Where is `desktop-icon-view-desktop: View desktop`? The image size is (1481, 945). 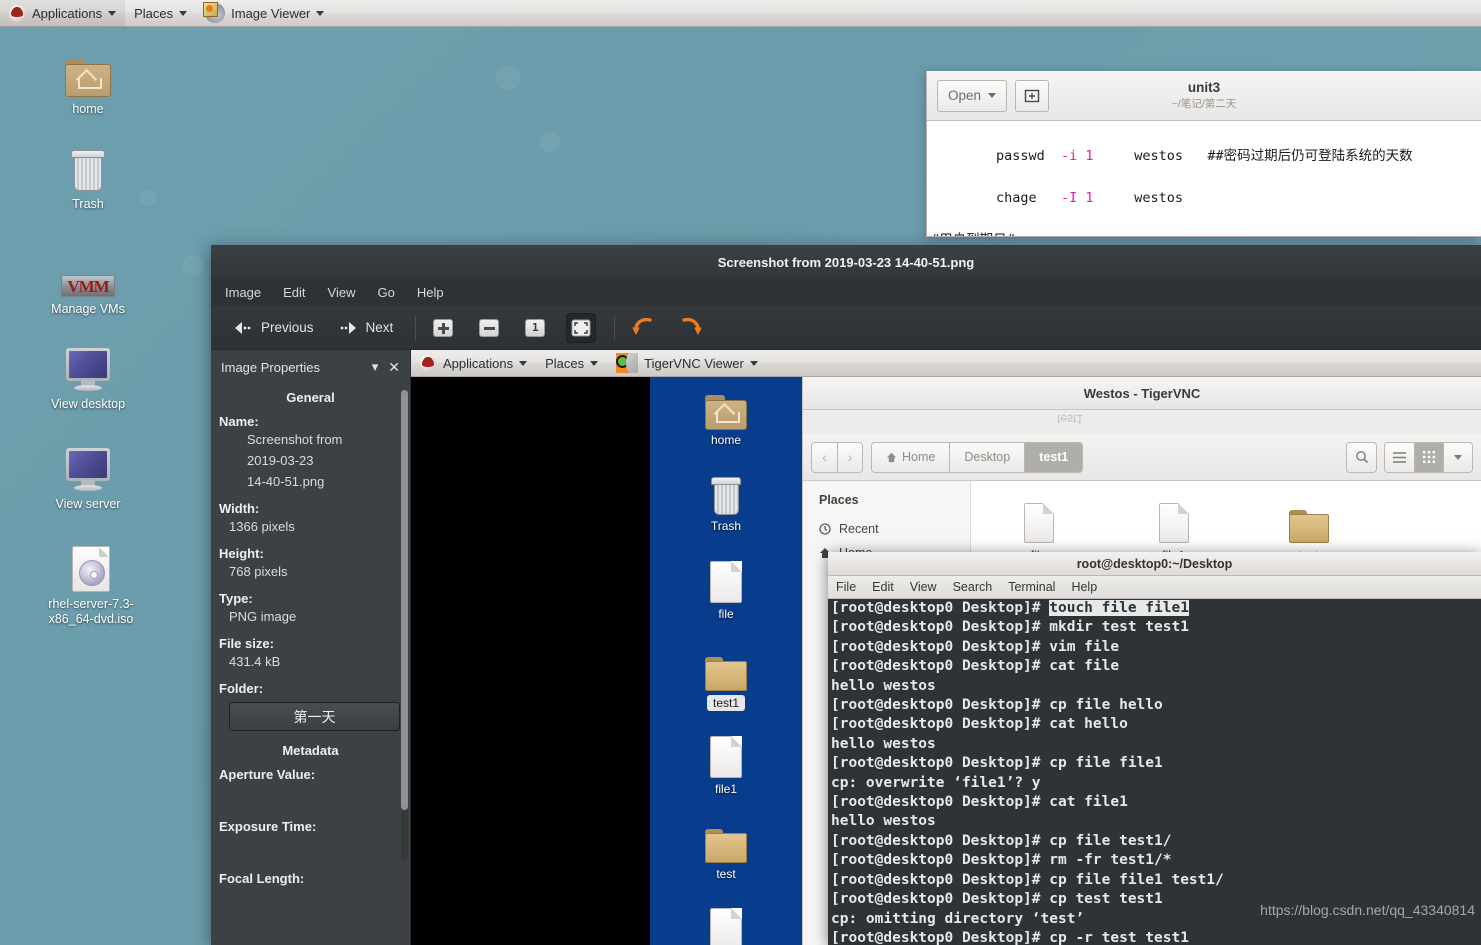 desktop-icon-view-desktop: View desktop is located at coordinates (88, 376).